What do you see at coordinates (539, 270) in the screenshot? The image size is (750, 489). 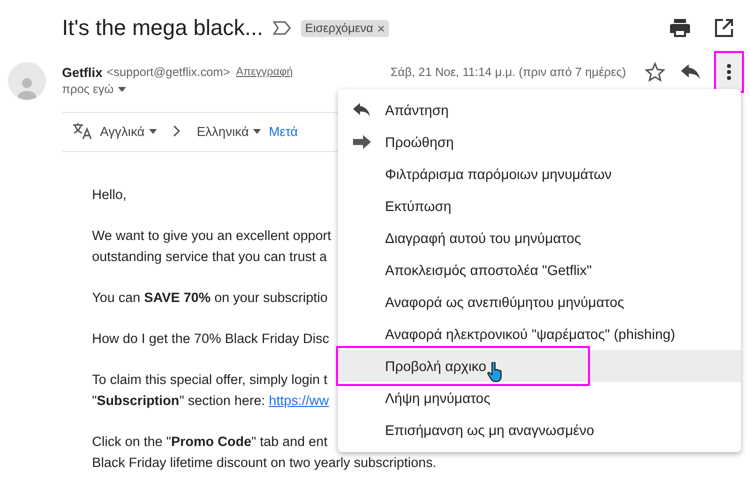 I see `menu-item: Αποκλεισμός αποστολέα "Getflix"` at bounding box center [539, 270].